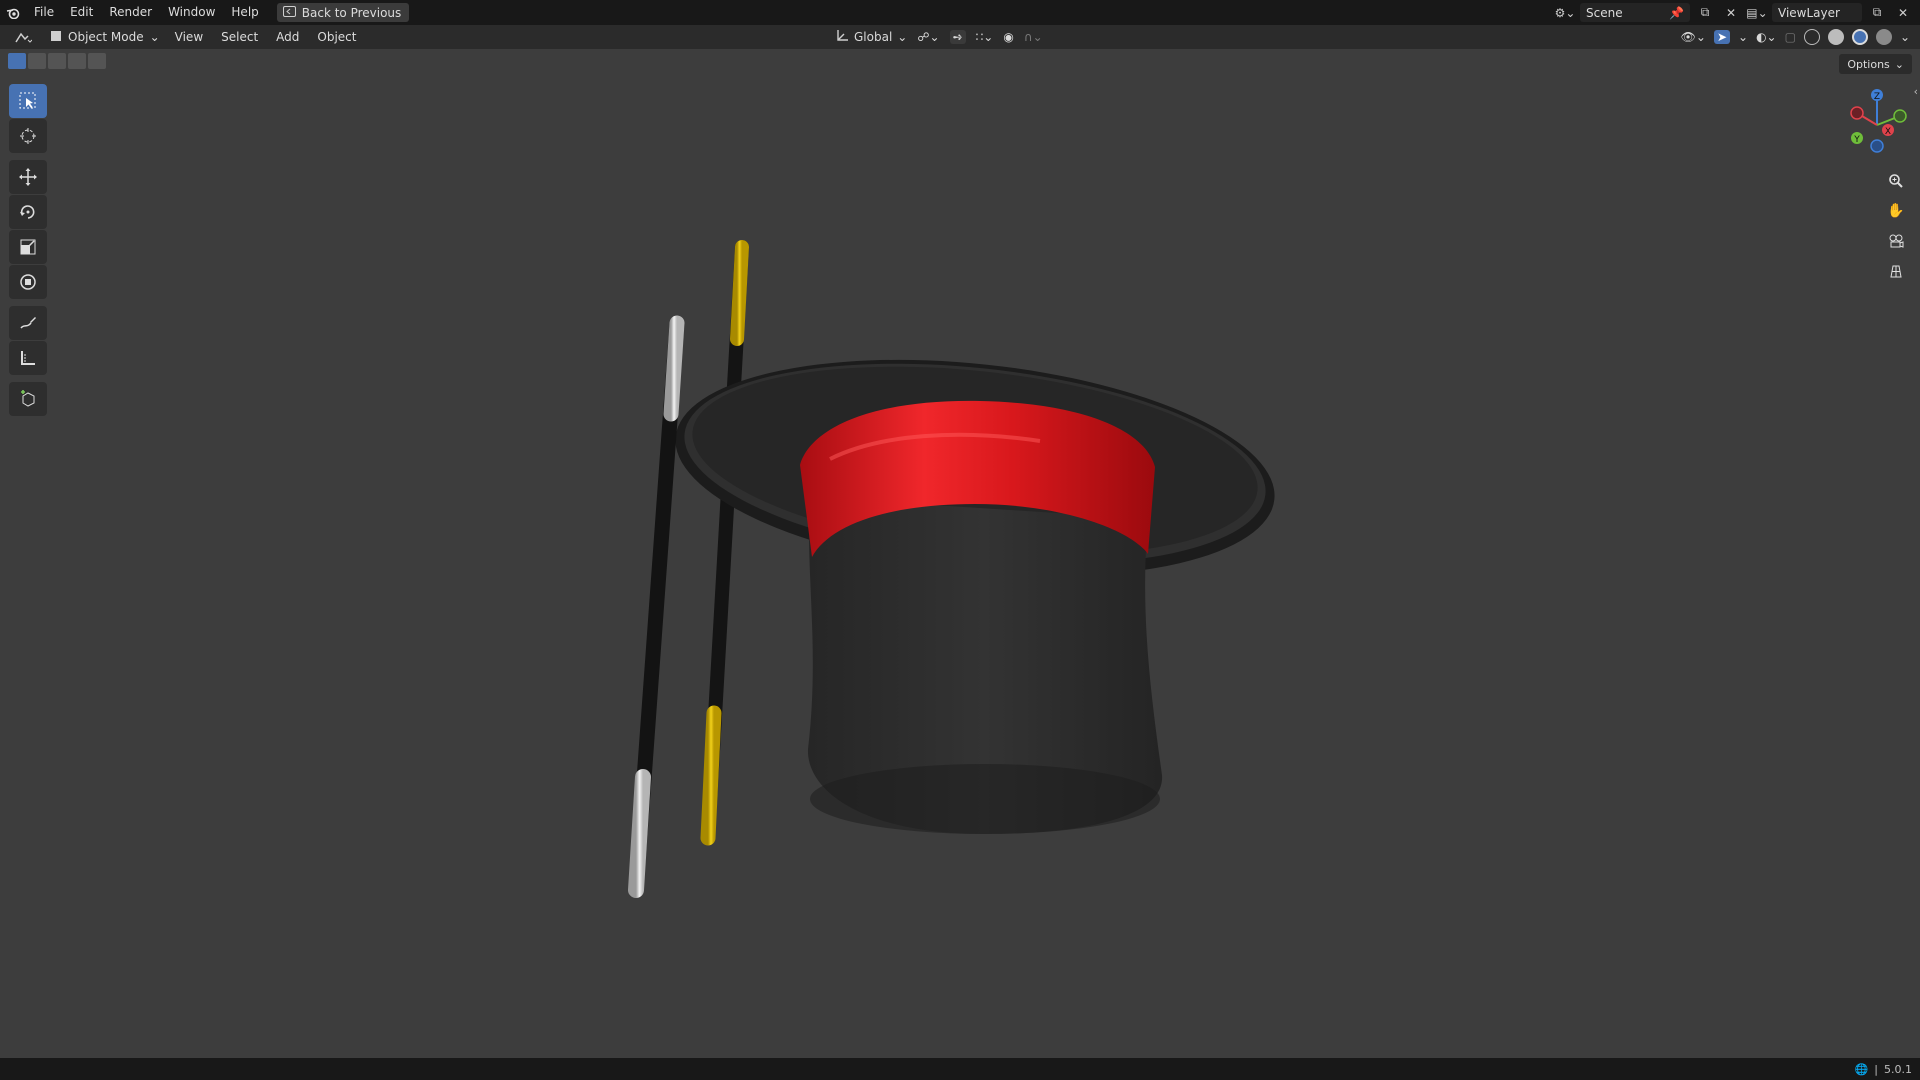 The image size is (1920, 1080). What do you see at coordinates (1731, 12) in the screenshot?
I see `remove-scene-icon: ✕` at bounding box center [1731, 12].